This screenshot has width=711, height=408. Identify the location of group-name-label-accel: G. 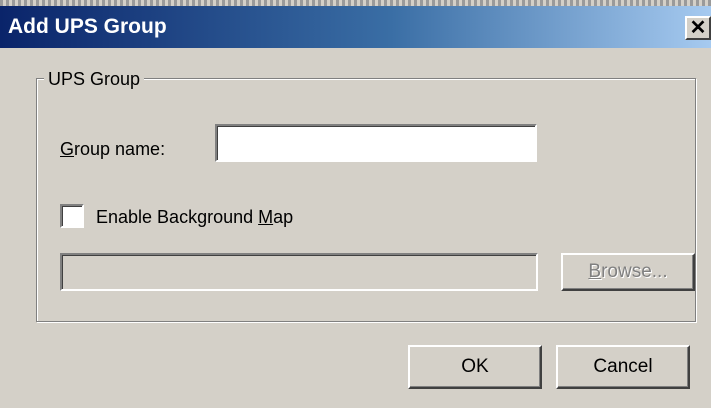
(67, 149).